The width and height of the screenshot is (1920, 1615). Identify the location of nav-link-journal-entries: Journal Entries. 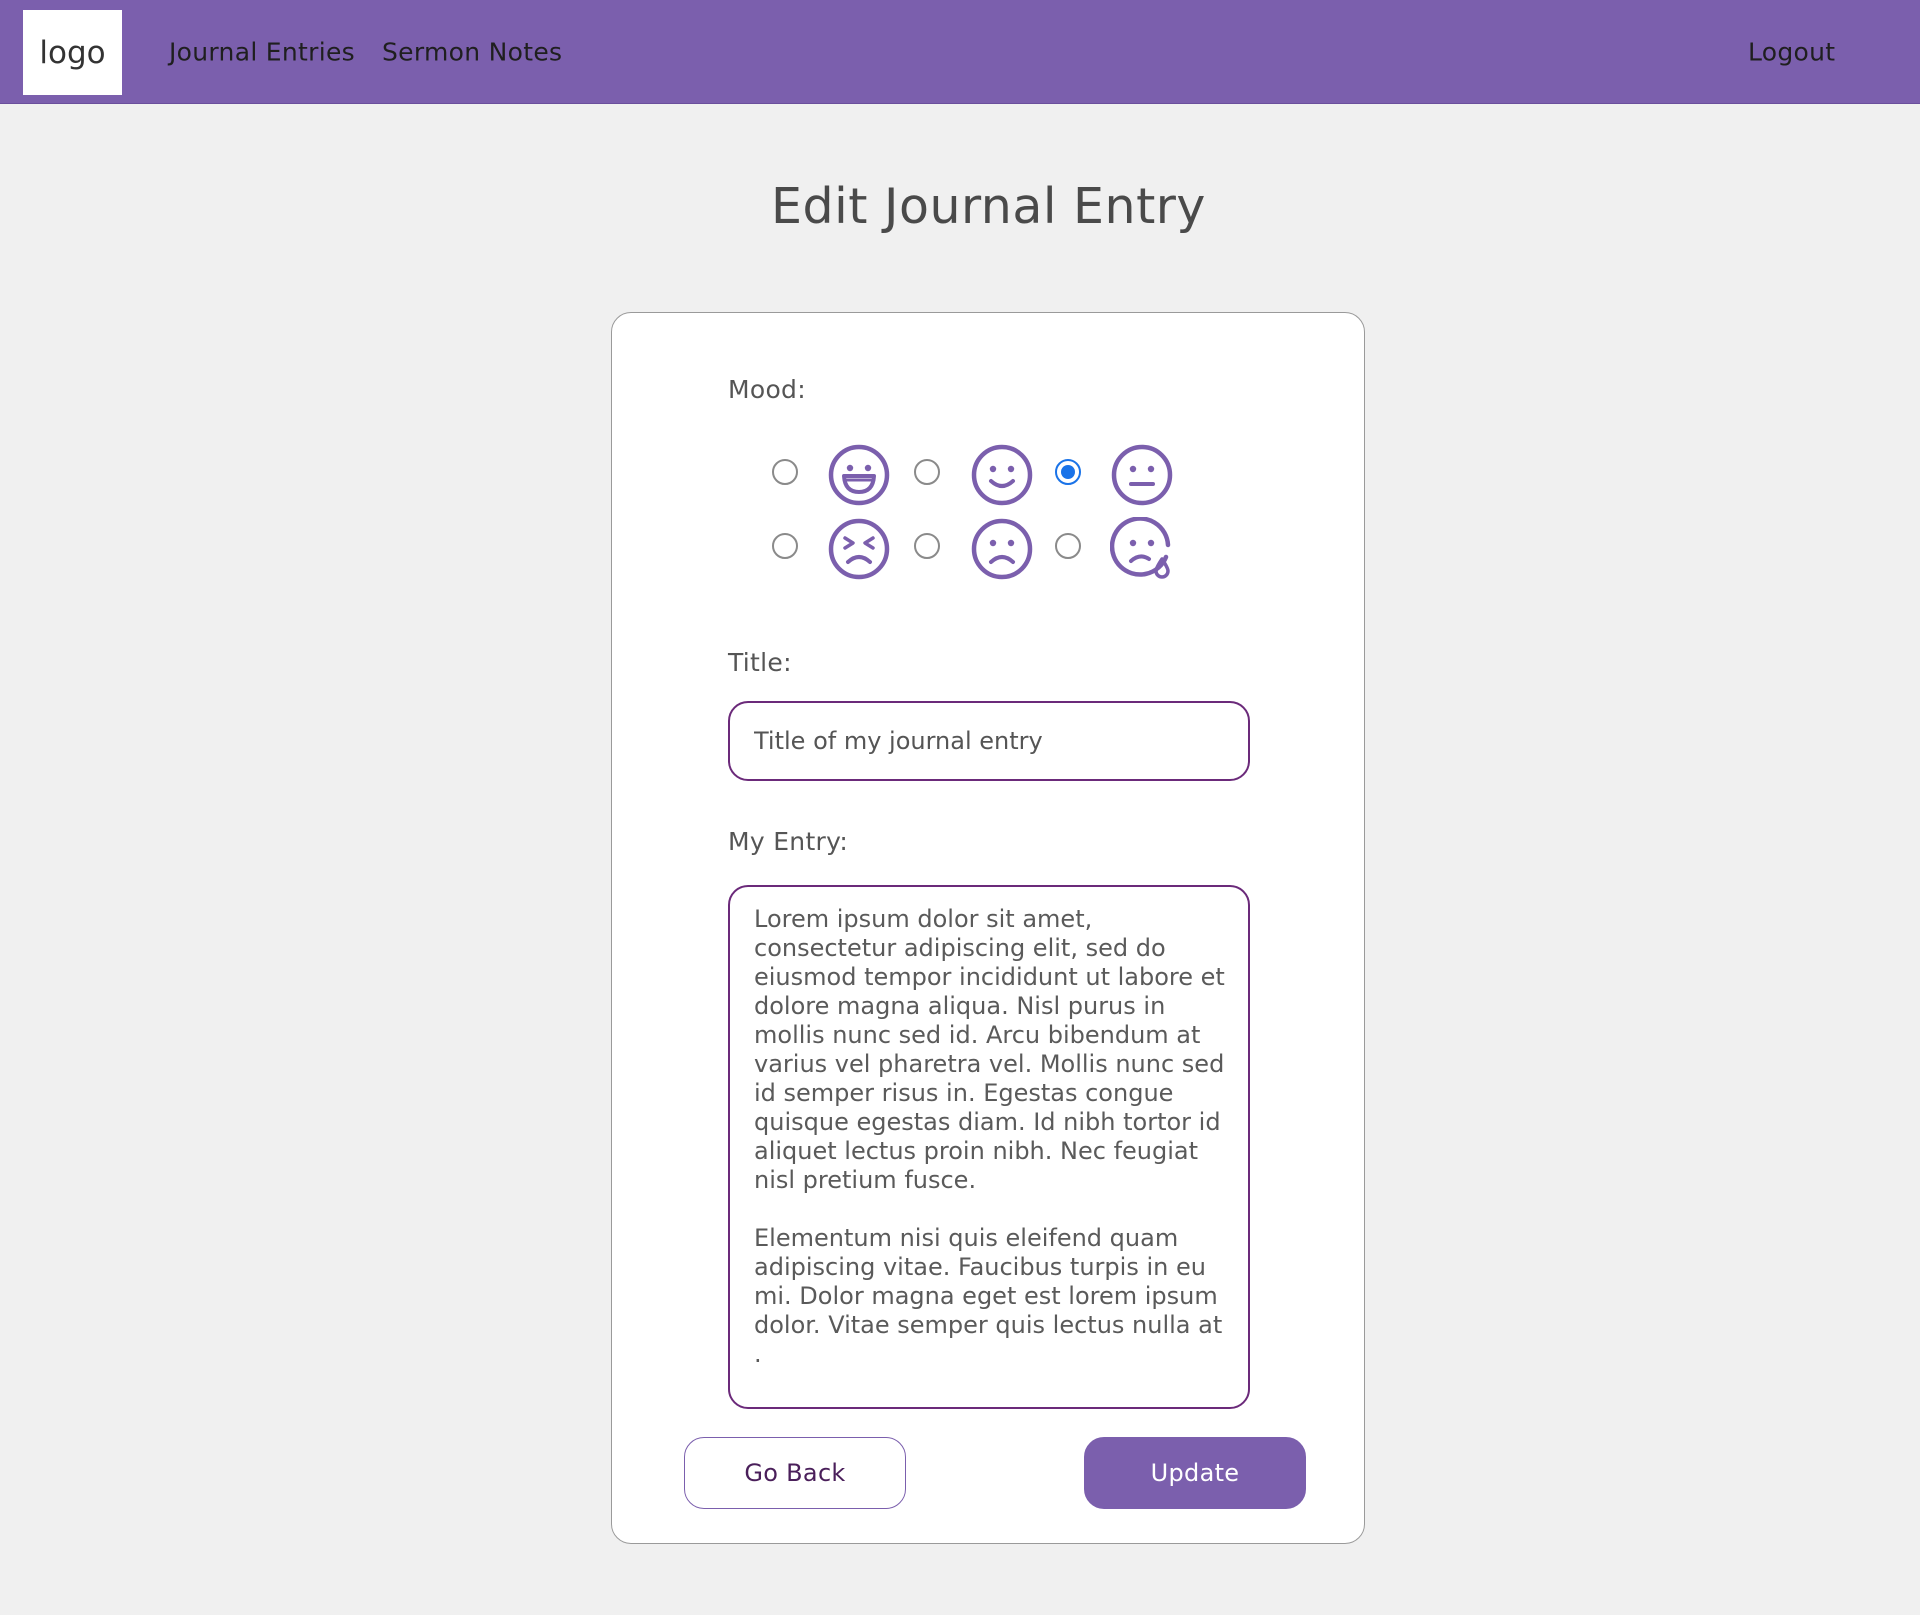
(262, 52).